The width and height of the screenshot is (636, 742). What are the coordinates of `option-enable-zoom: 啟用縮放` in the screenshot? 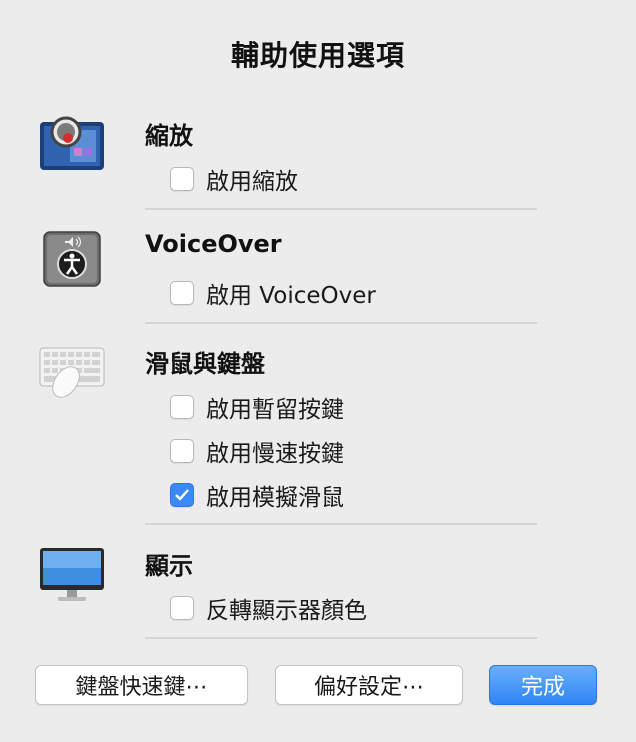 It's located at (234, 180).